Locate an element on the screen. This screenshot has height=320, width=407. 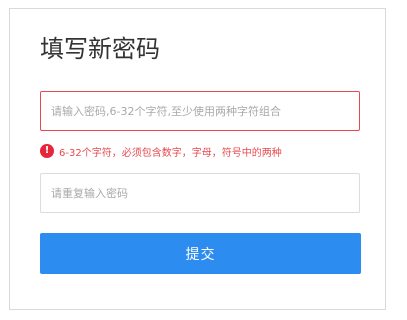
page-title: 填写新密码 is located at coordinates (100, 49).